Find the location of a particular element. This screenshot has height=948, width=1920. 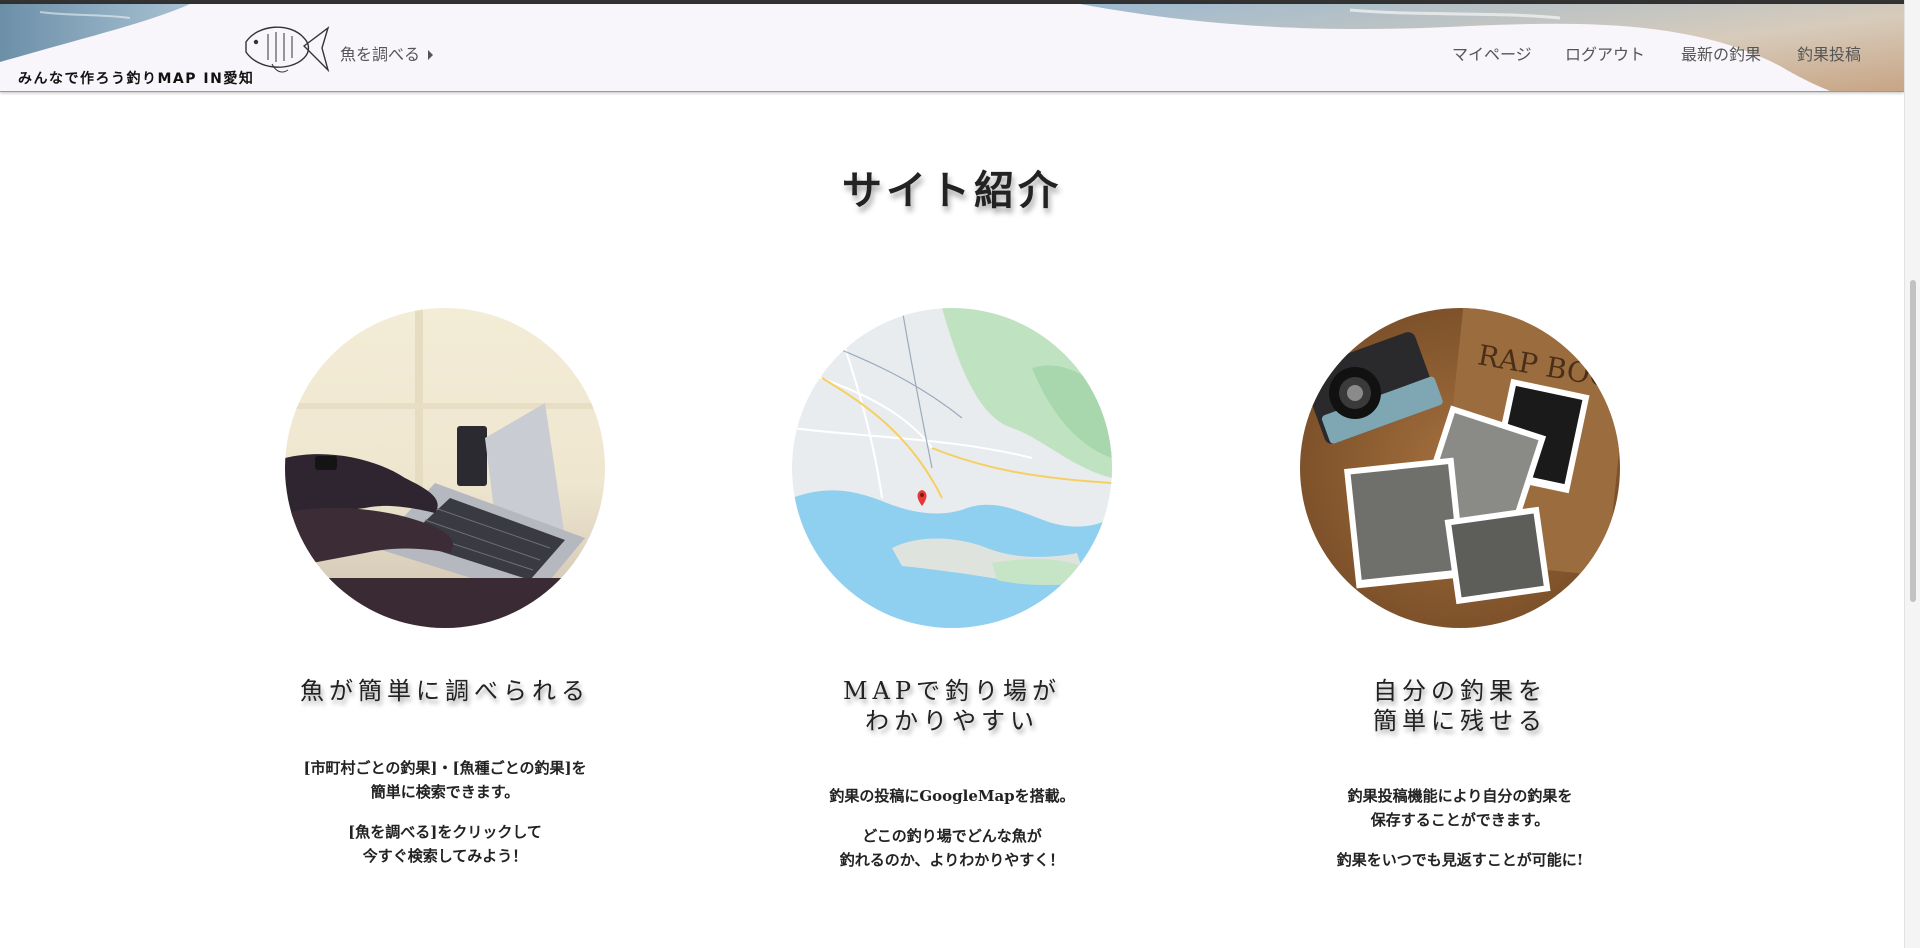

feature-title: MAPで釣り場が わかりやすい is located at coordinates (952, 706).